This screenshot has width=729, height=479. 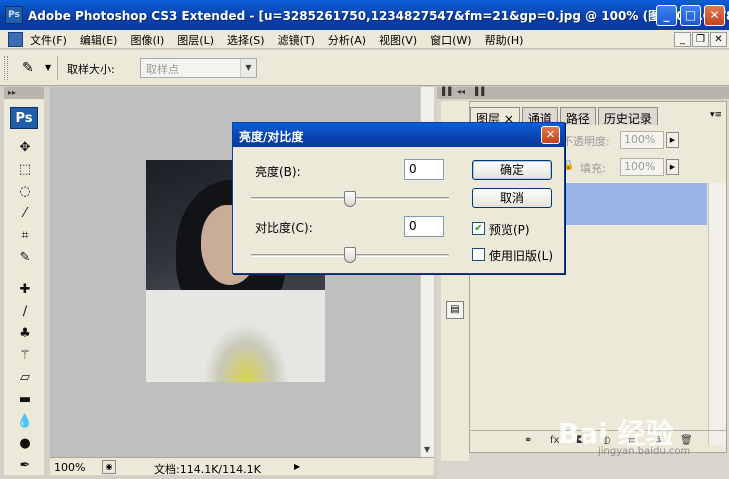 What do you see at coordinates (162, 69) in the screenshot?
I see `sample-size-value: 取样点` at bounding box center [162, 69].